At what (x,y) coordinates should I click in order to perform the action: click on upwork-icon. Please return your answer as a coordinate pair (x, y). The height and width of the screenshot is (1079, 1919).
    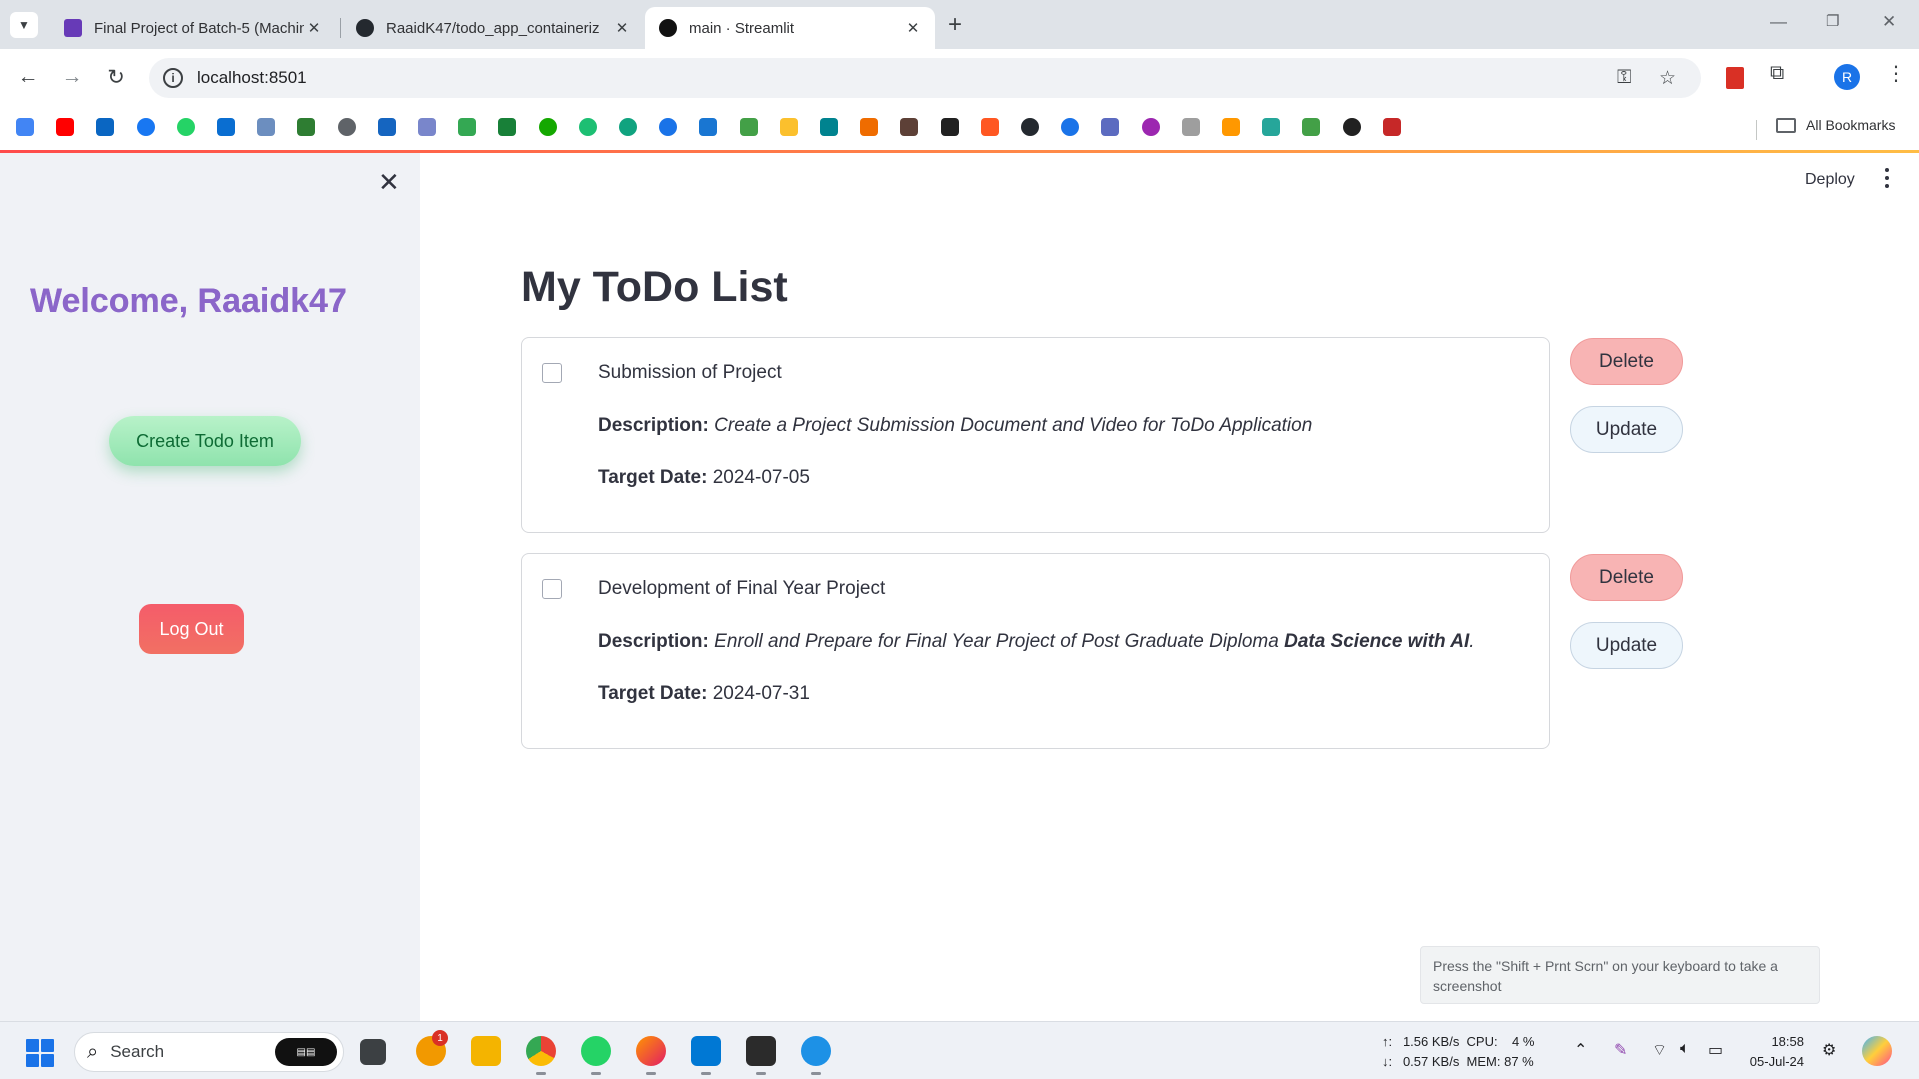
    Looking at the image, I should click on (547, 127).